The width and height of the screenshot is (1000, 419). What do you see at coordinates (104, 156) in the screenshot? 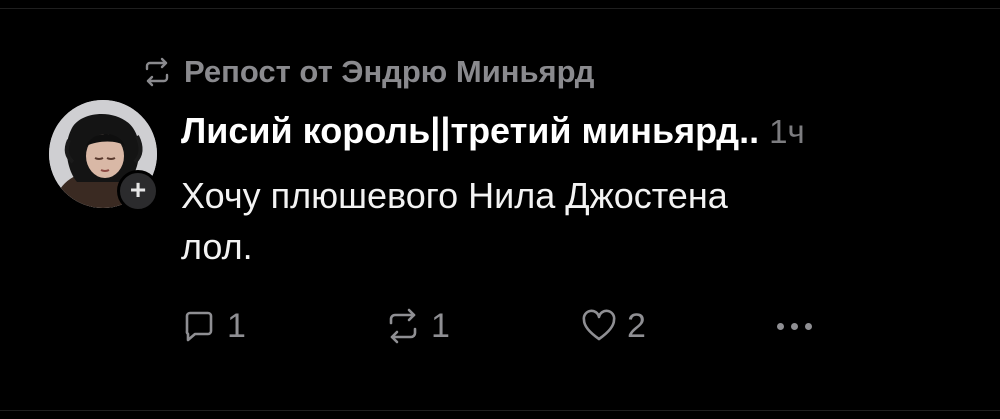
I see `avatar-container: +` at bounding box center [104, 156].